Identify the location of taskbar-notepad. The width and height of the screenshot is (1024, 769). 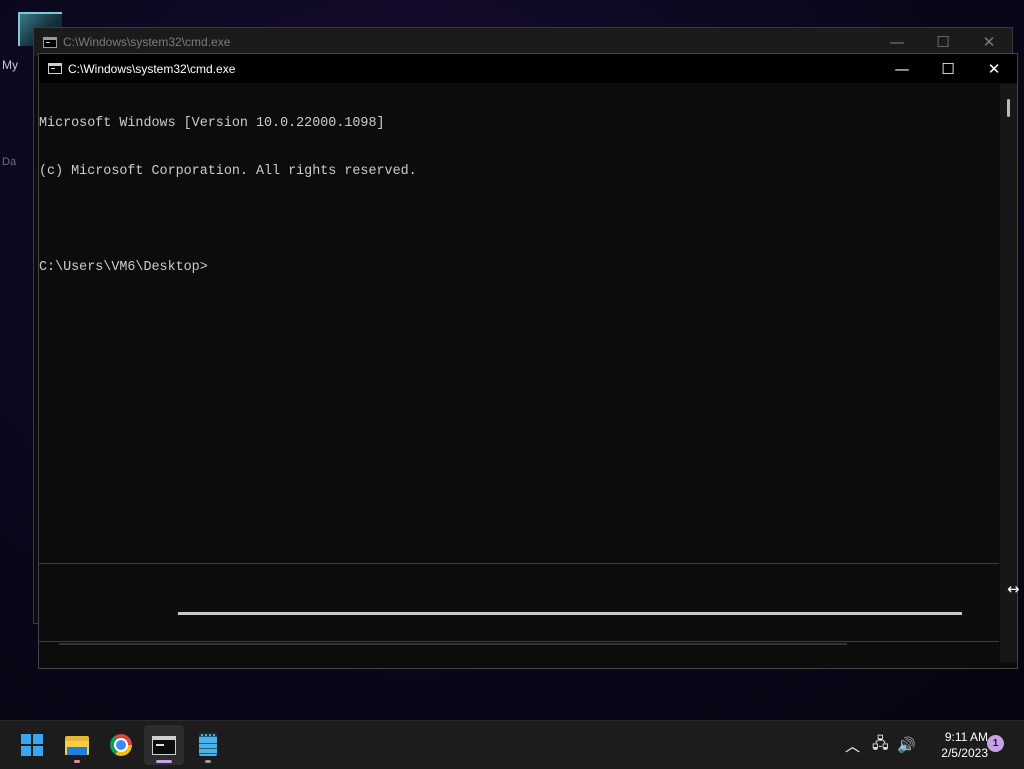
(208, 745).